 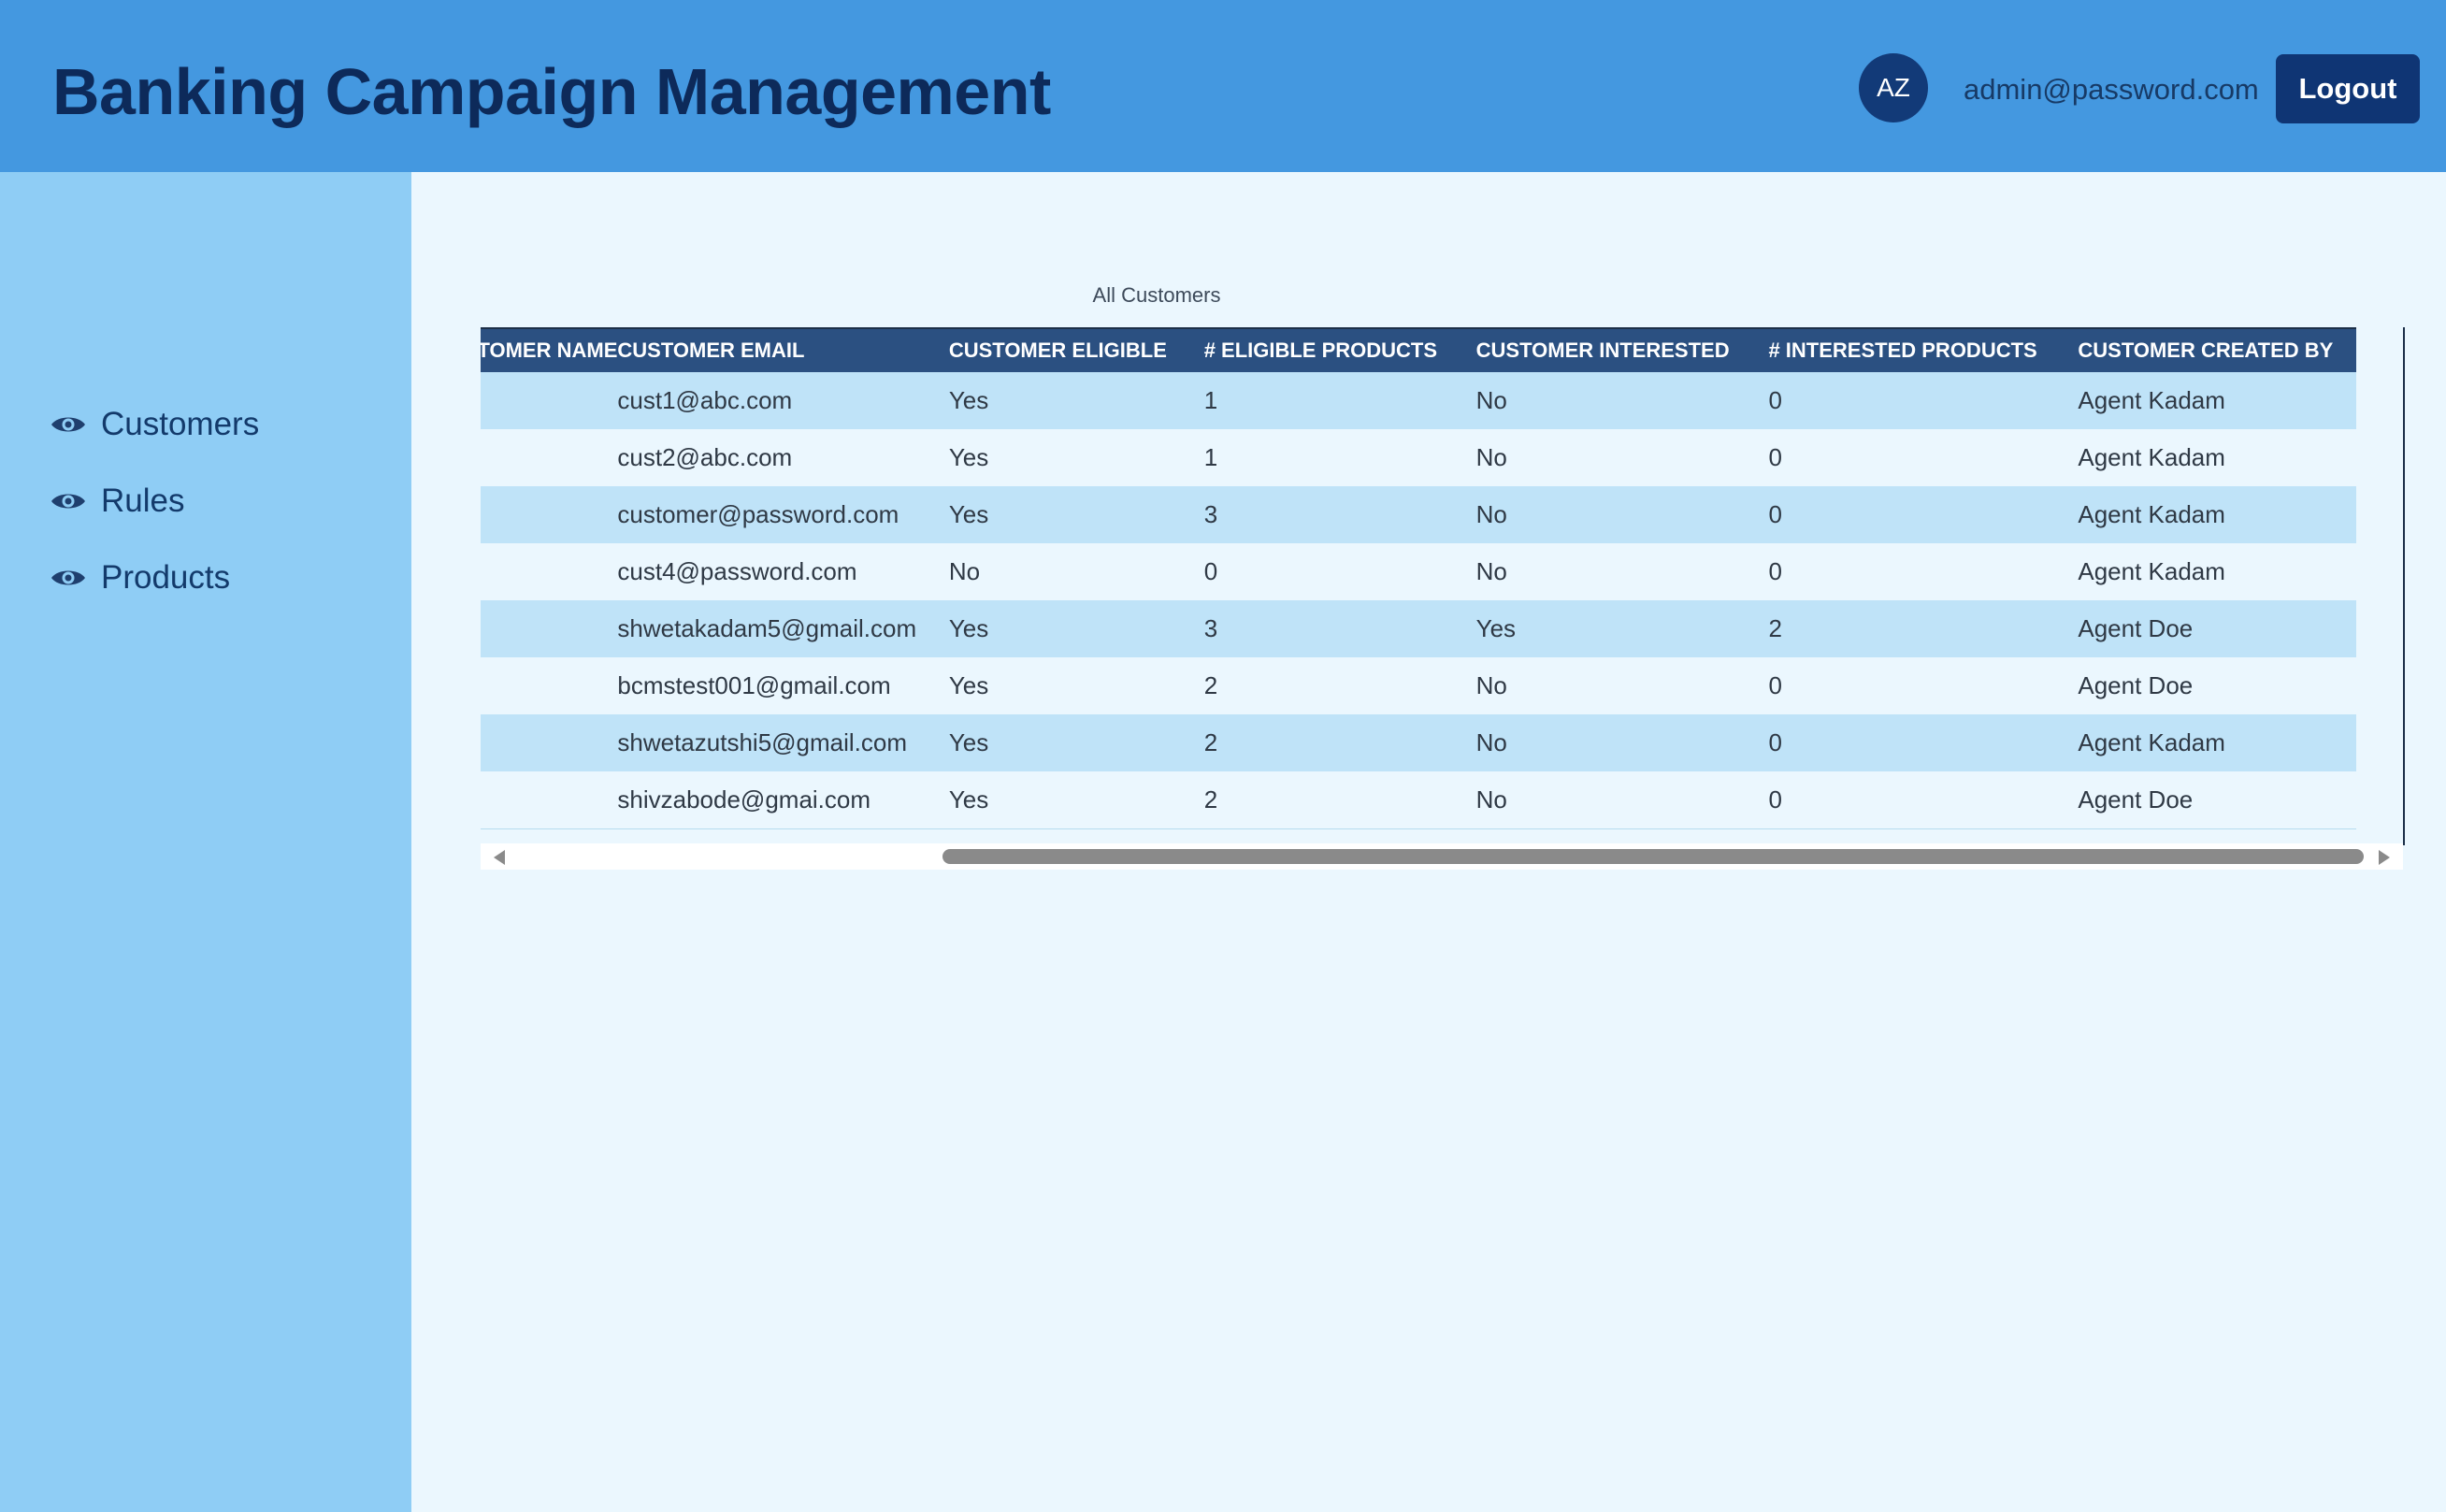 I want to click on sidebar-item-customers: Customers, so click(x=154, y=424).